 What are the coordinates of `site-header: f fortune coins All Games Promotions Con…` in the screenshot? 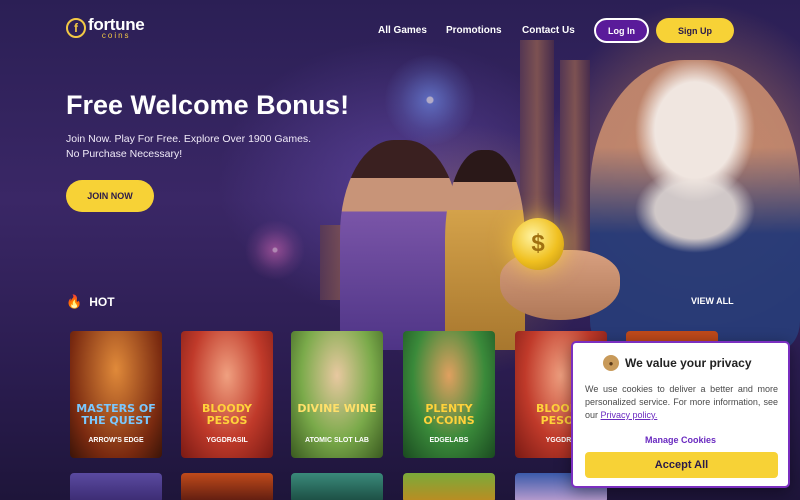 It's located at (400, 30).